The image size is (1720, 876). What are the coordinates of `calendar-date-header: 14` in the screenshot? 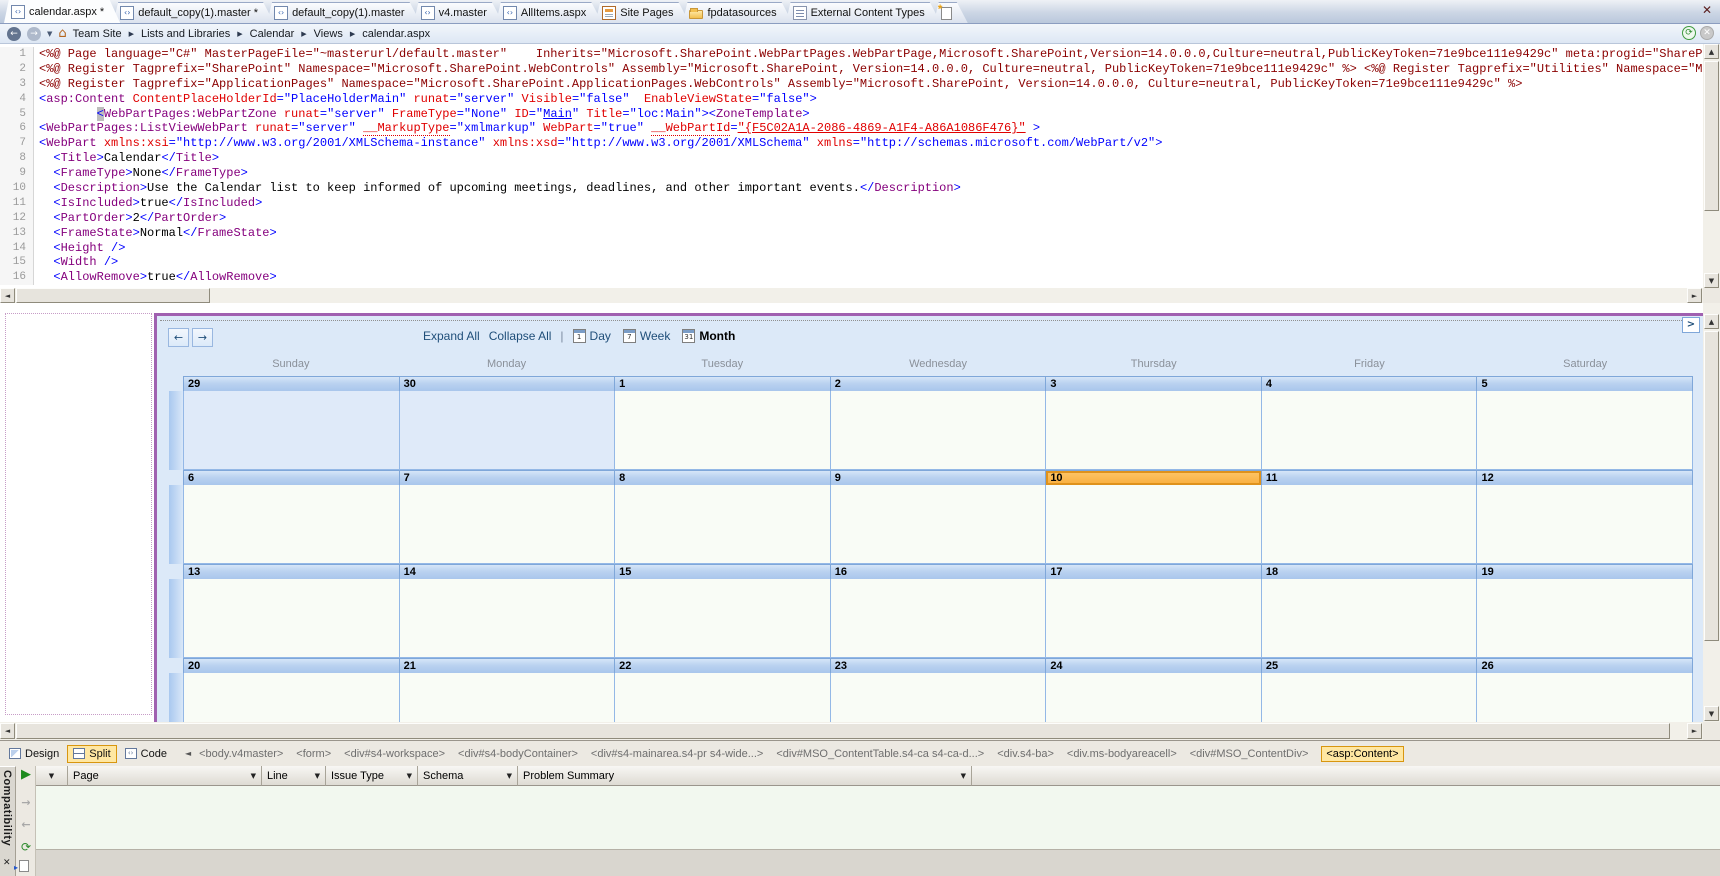 It's located at (507, 571).